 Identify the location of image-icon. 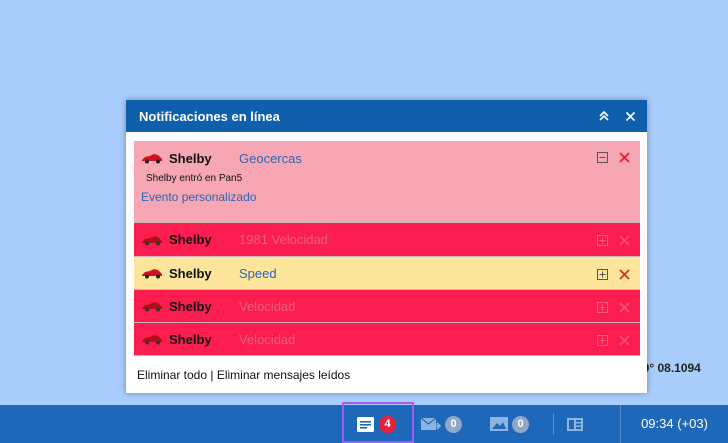
(499, 424).